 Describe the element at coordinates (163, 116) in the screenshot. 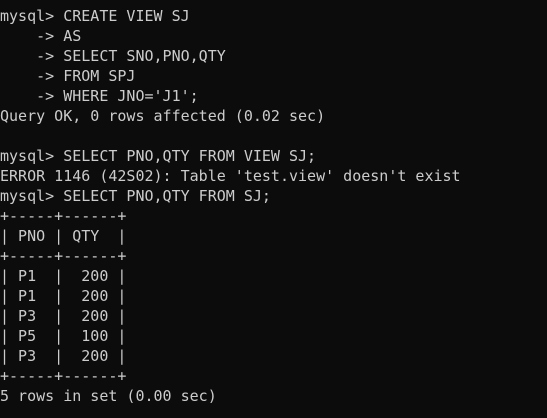

I see `status-message: Query OK, 0 rows affected (0.02 sec)` at that location.